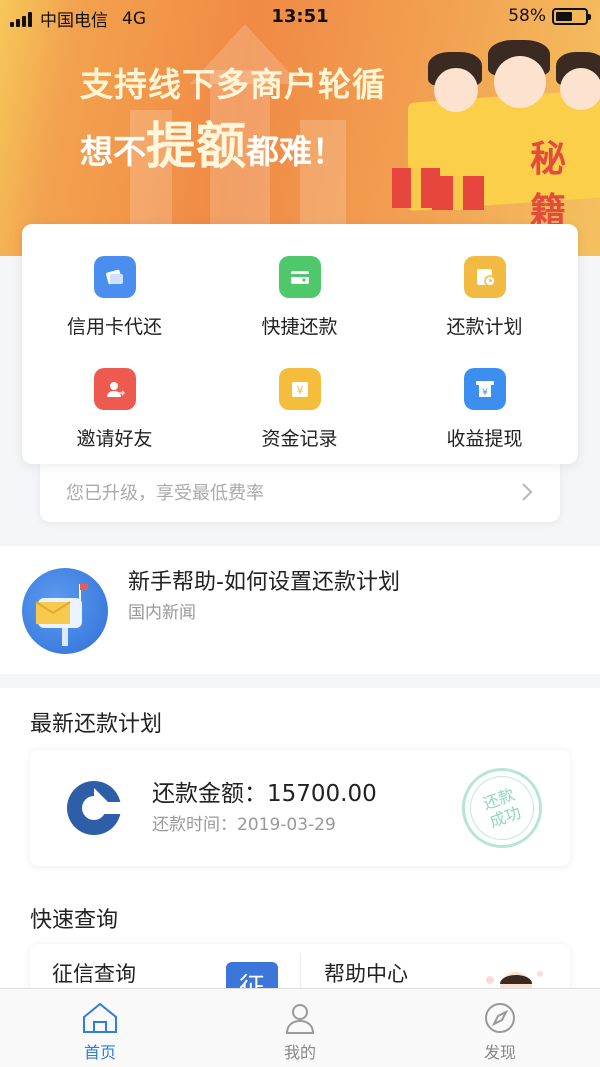 The height and width of the screenshot is (1067, 600). What do you see at coordinates (499, 1052) in the screenshot?
I see `tab-label: 发现` at bounding box center [499, 1052].